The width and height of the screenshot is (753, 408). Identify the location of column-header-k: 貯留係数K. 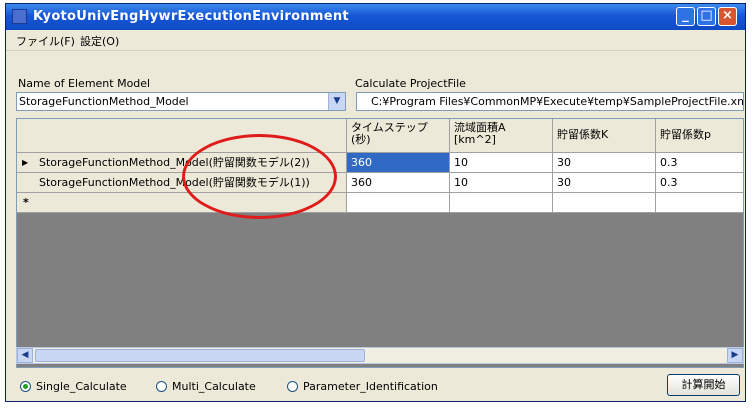
(604, 136).